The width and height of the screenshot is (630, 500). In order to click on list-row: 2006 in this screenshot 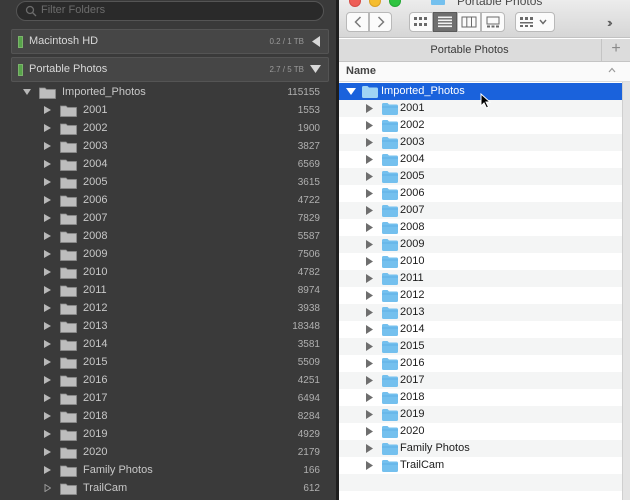, I will do `click(480, 193)`.